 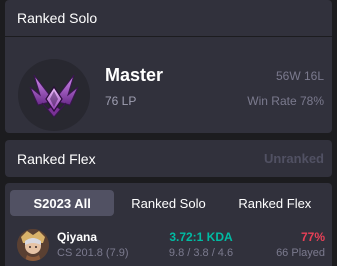 I want to click on champion-kda-detail: 9.8 / 3.8 / 4.6, so click(x=201, y=253).